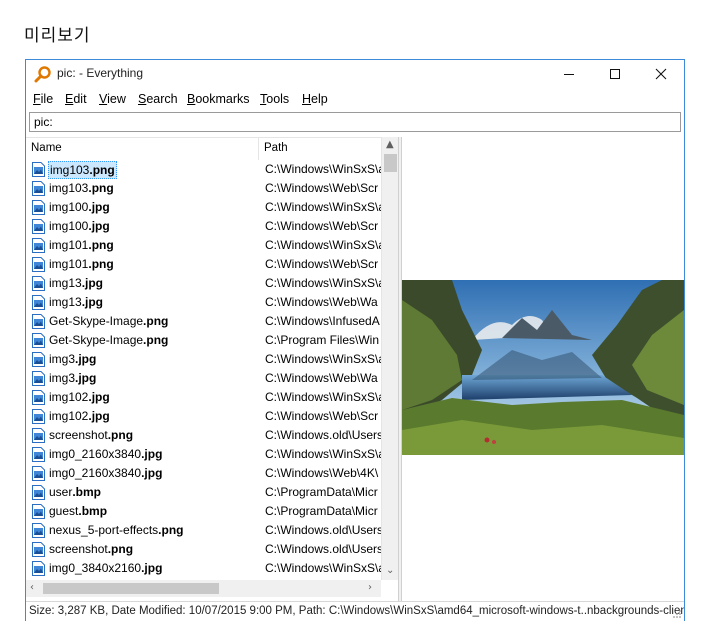  What do you see at coordinates (112, 99) in the screenshot?
I see `menu-view: View` at bounding box center [112, 99].